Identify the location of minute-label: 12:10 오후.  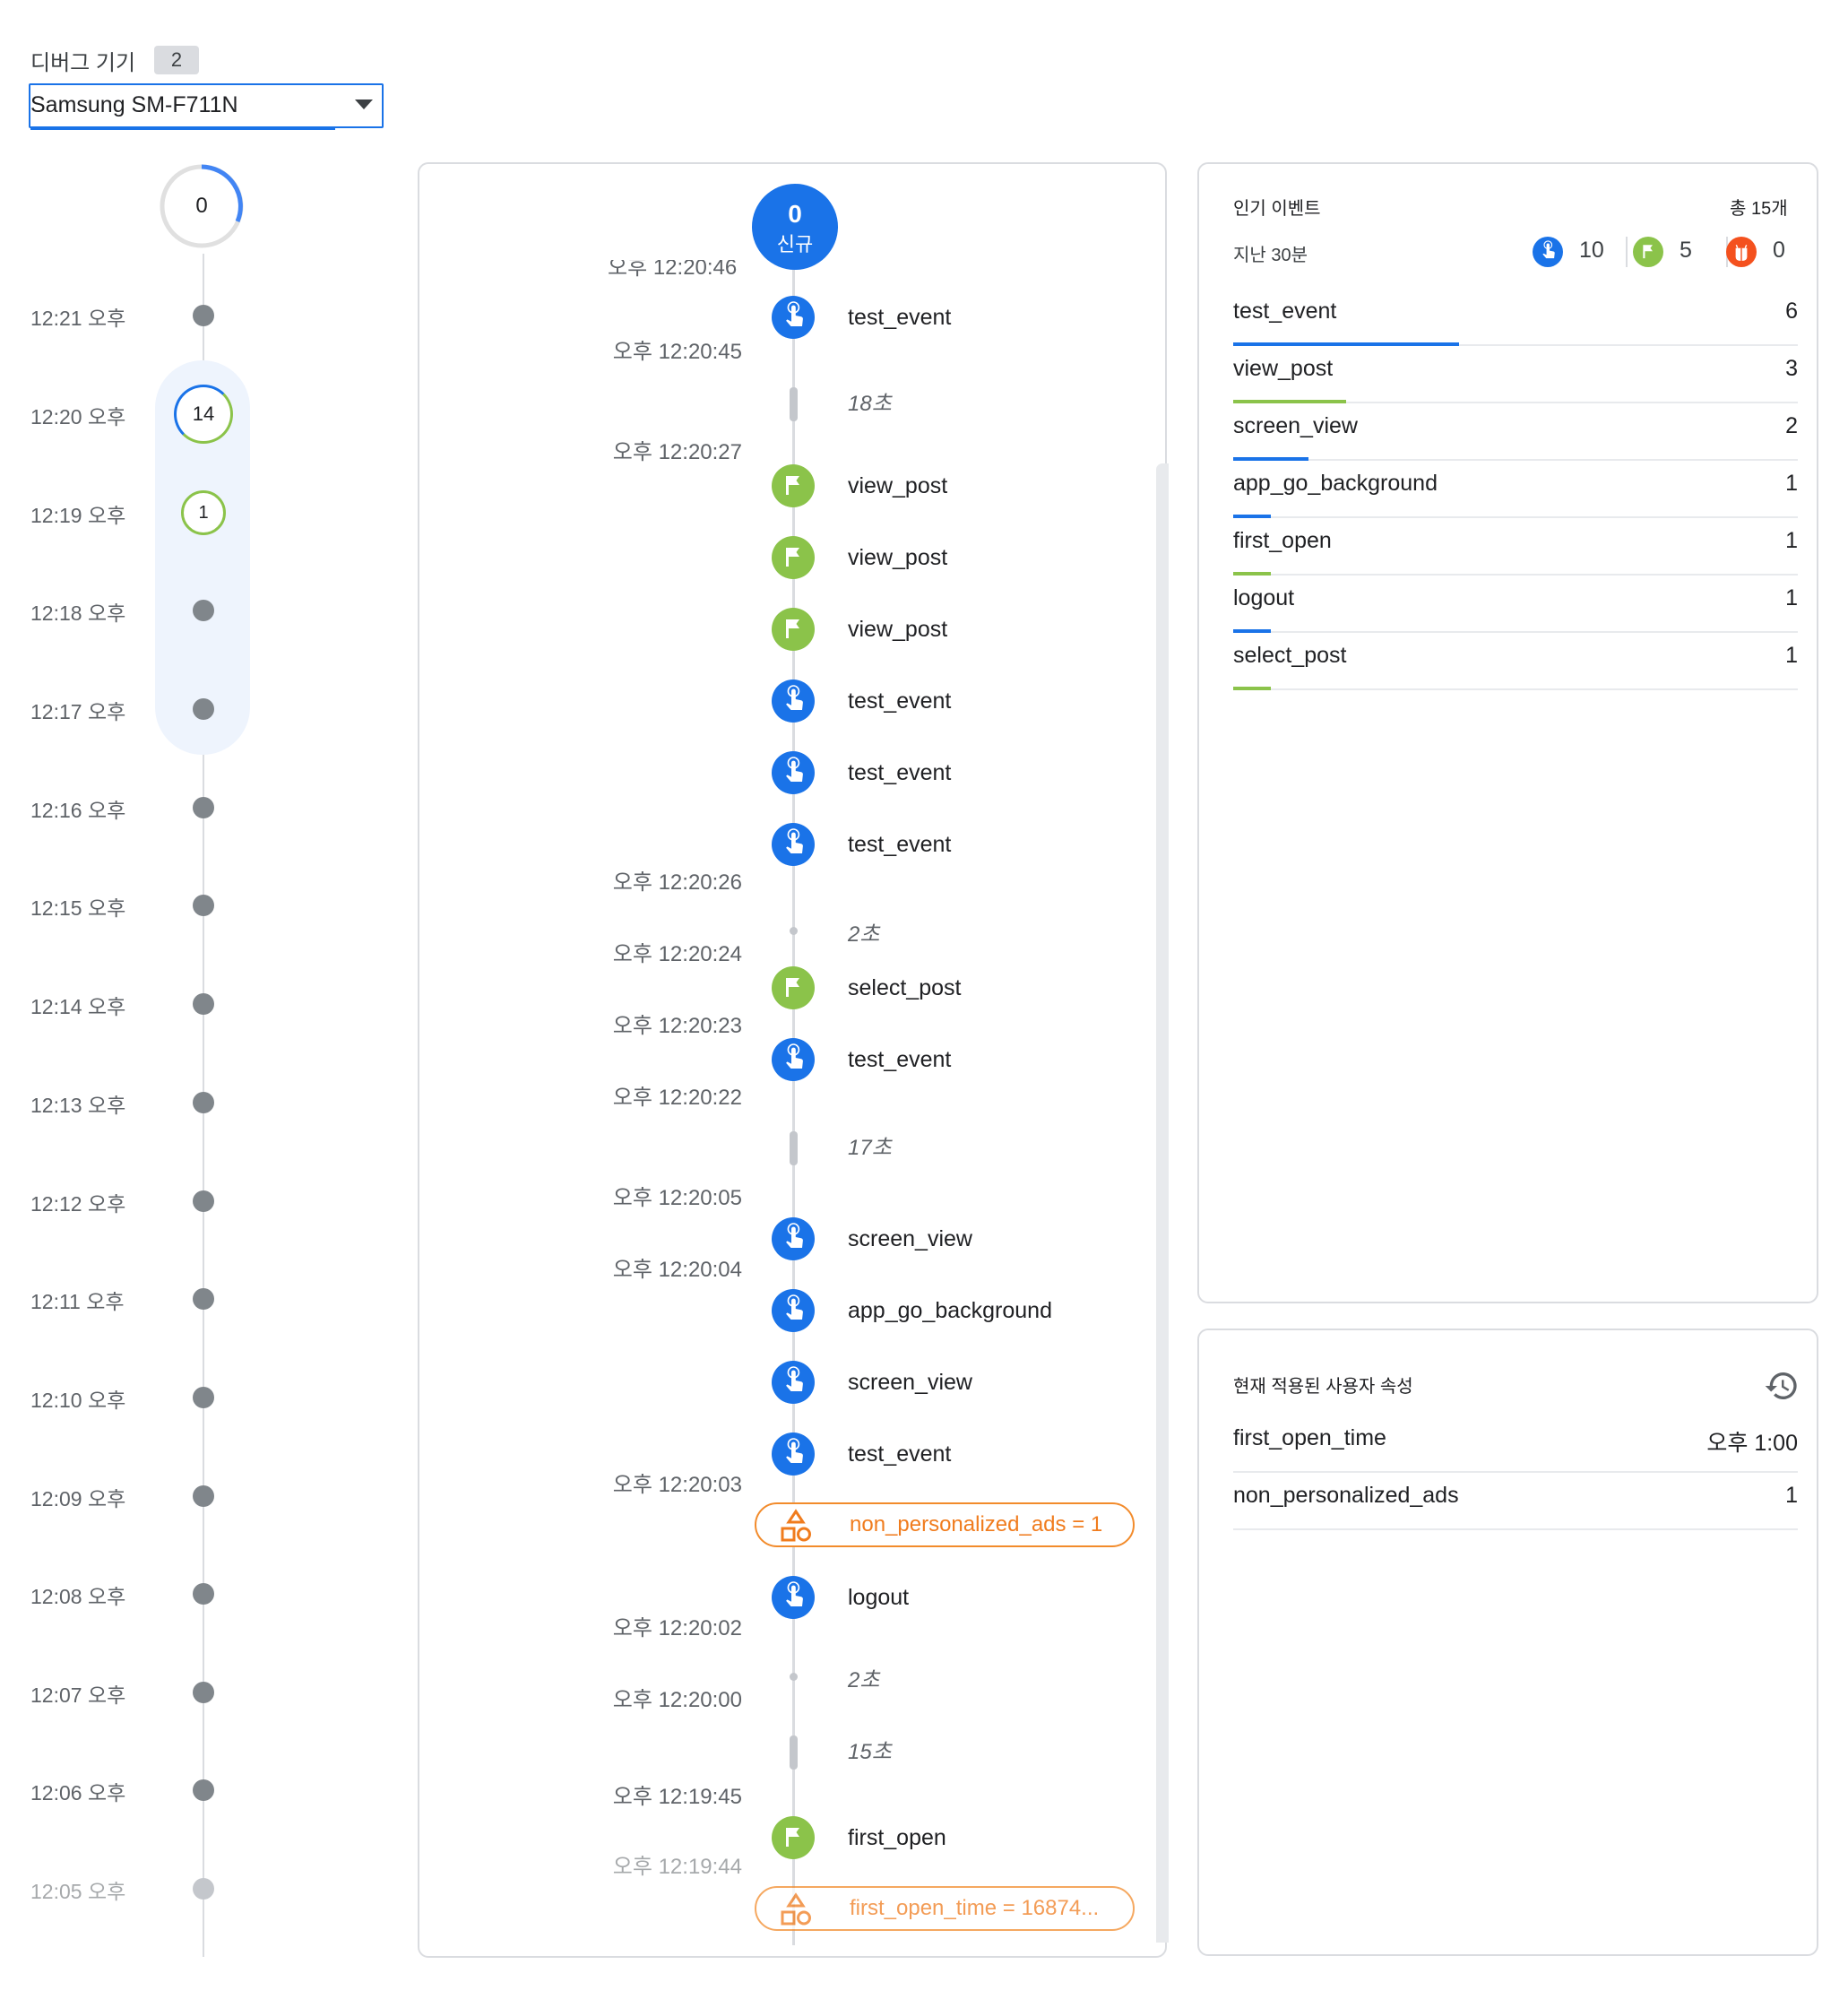
(78, 1400).